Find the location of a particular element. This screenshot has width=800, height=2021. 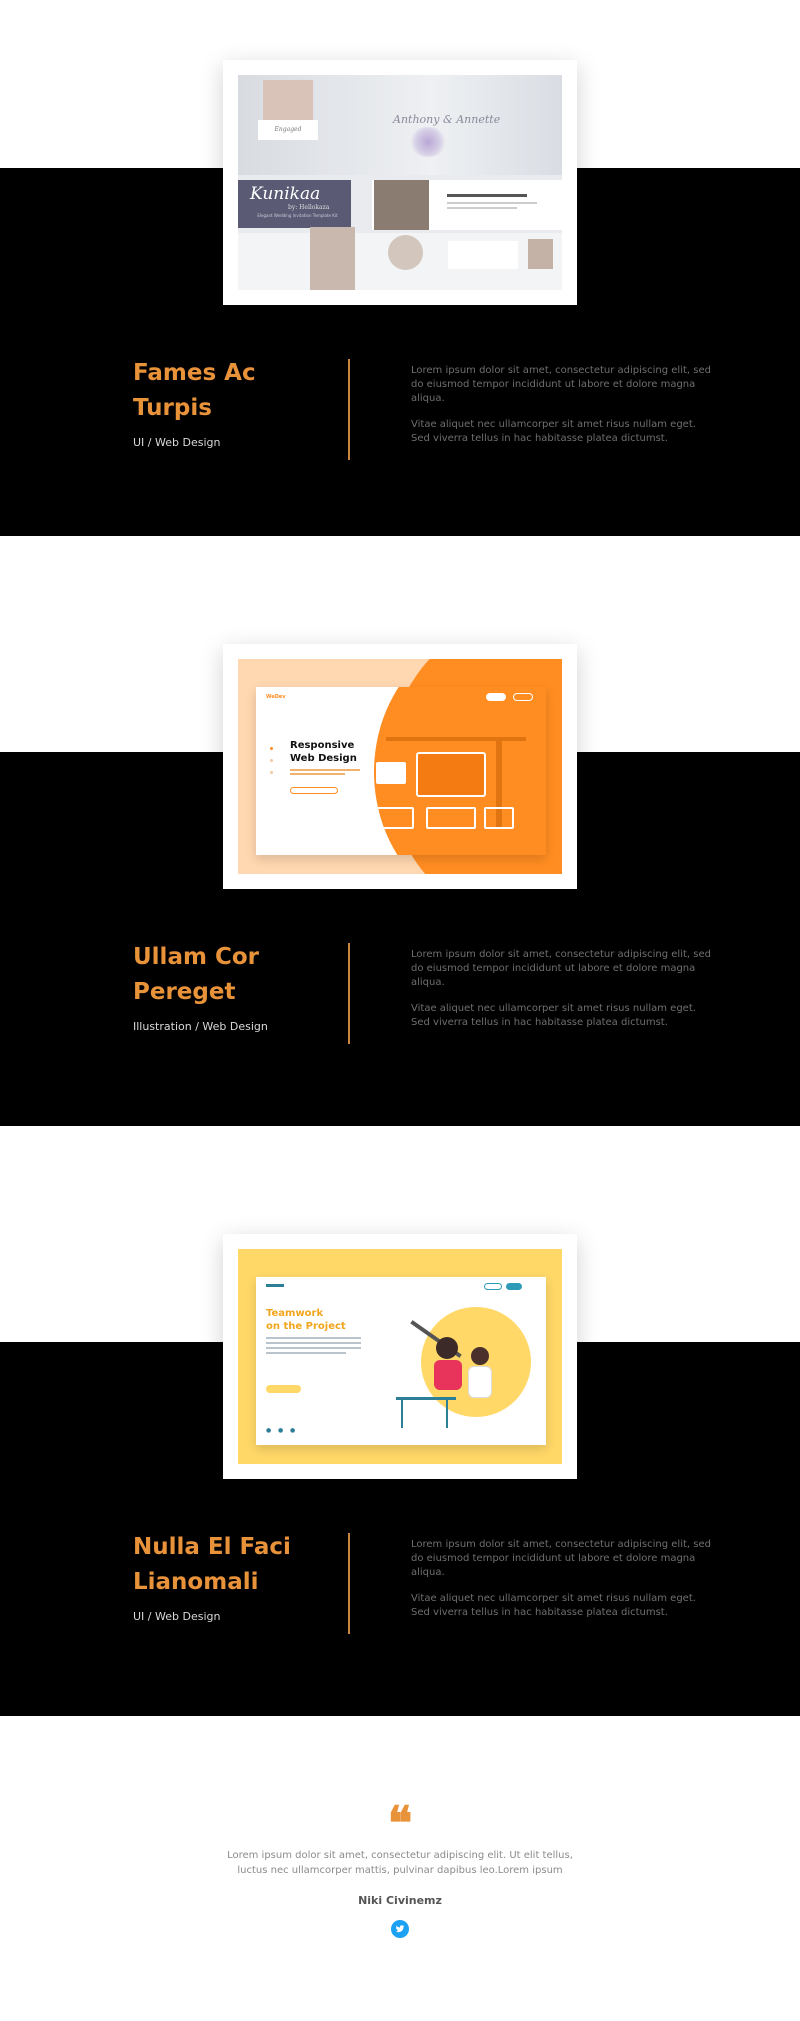

project-title-line: Pereget is located at coordinates (184, 992).